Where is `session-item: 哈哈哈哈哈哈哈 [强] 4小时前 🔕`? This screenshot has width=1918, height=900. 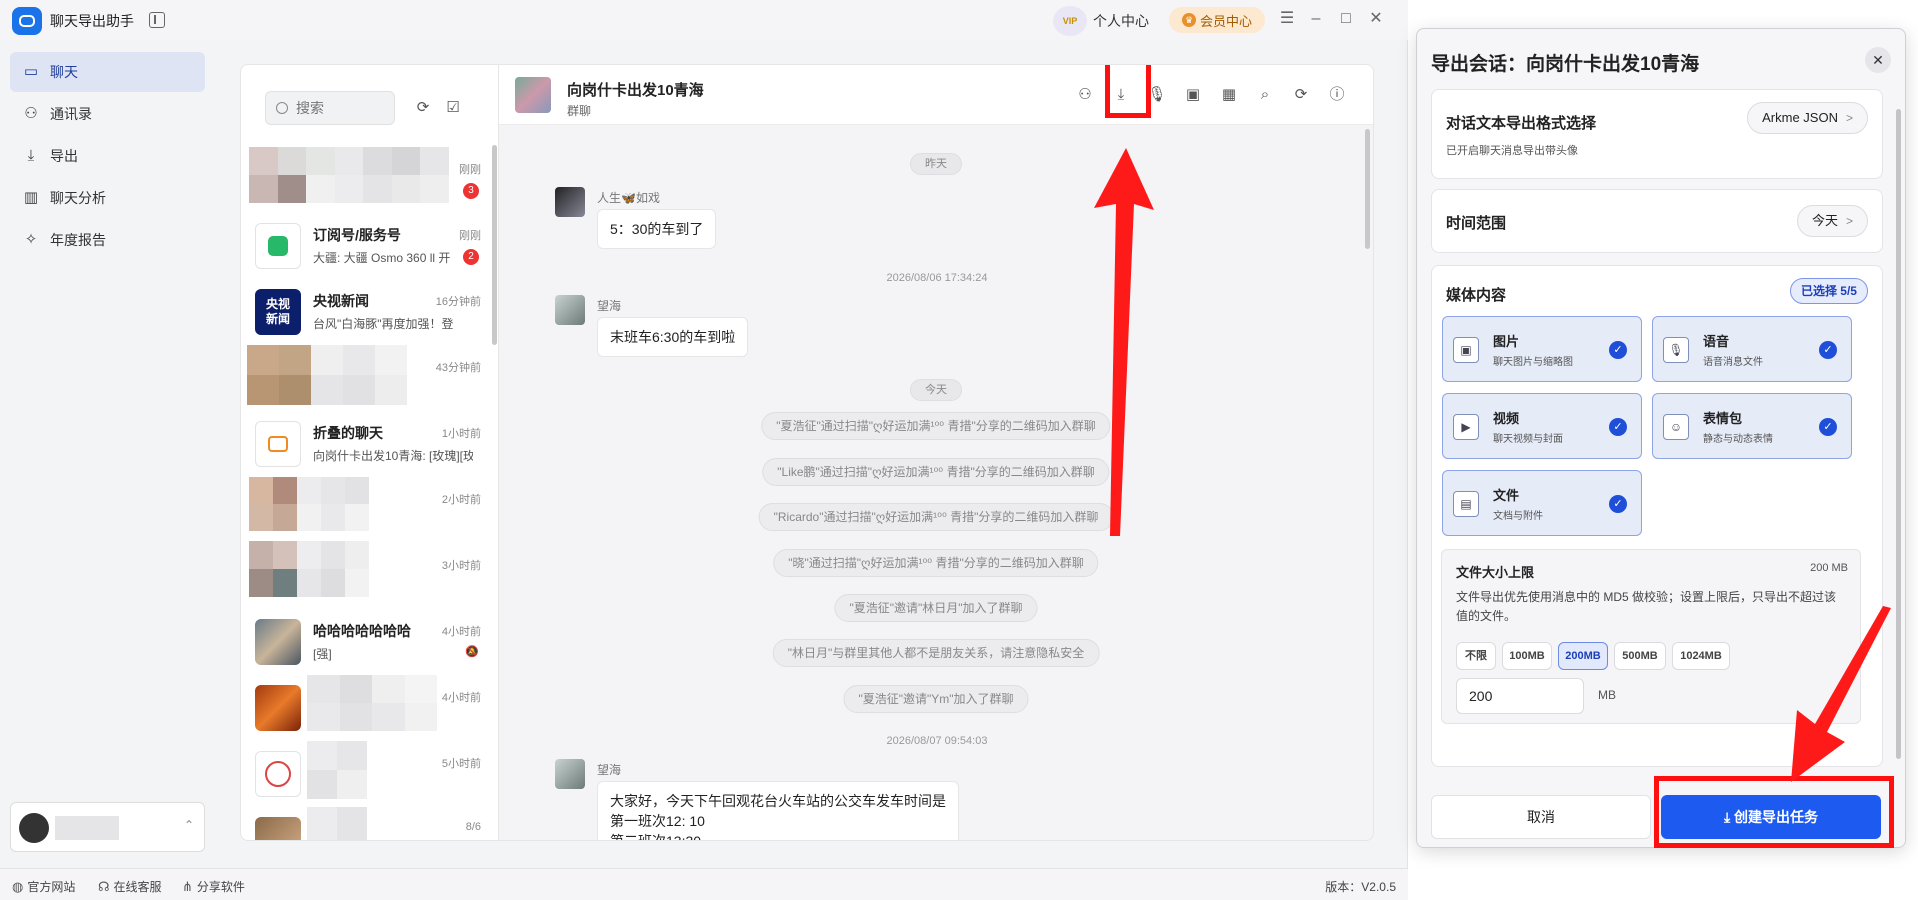 session-item: 哈哈哈哈哈哈哈 [强] 4小时前 🔕 is located at coordinates (366, 640).